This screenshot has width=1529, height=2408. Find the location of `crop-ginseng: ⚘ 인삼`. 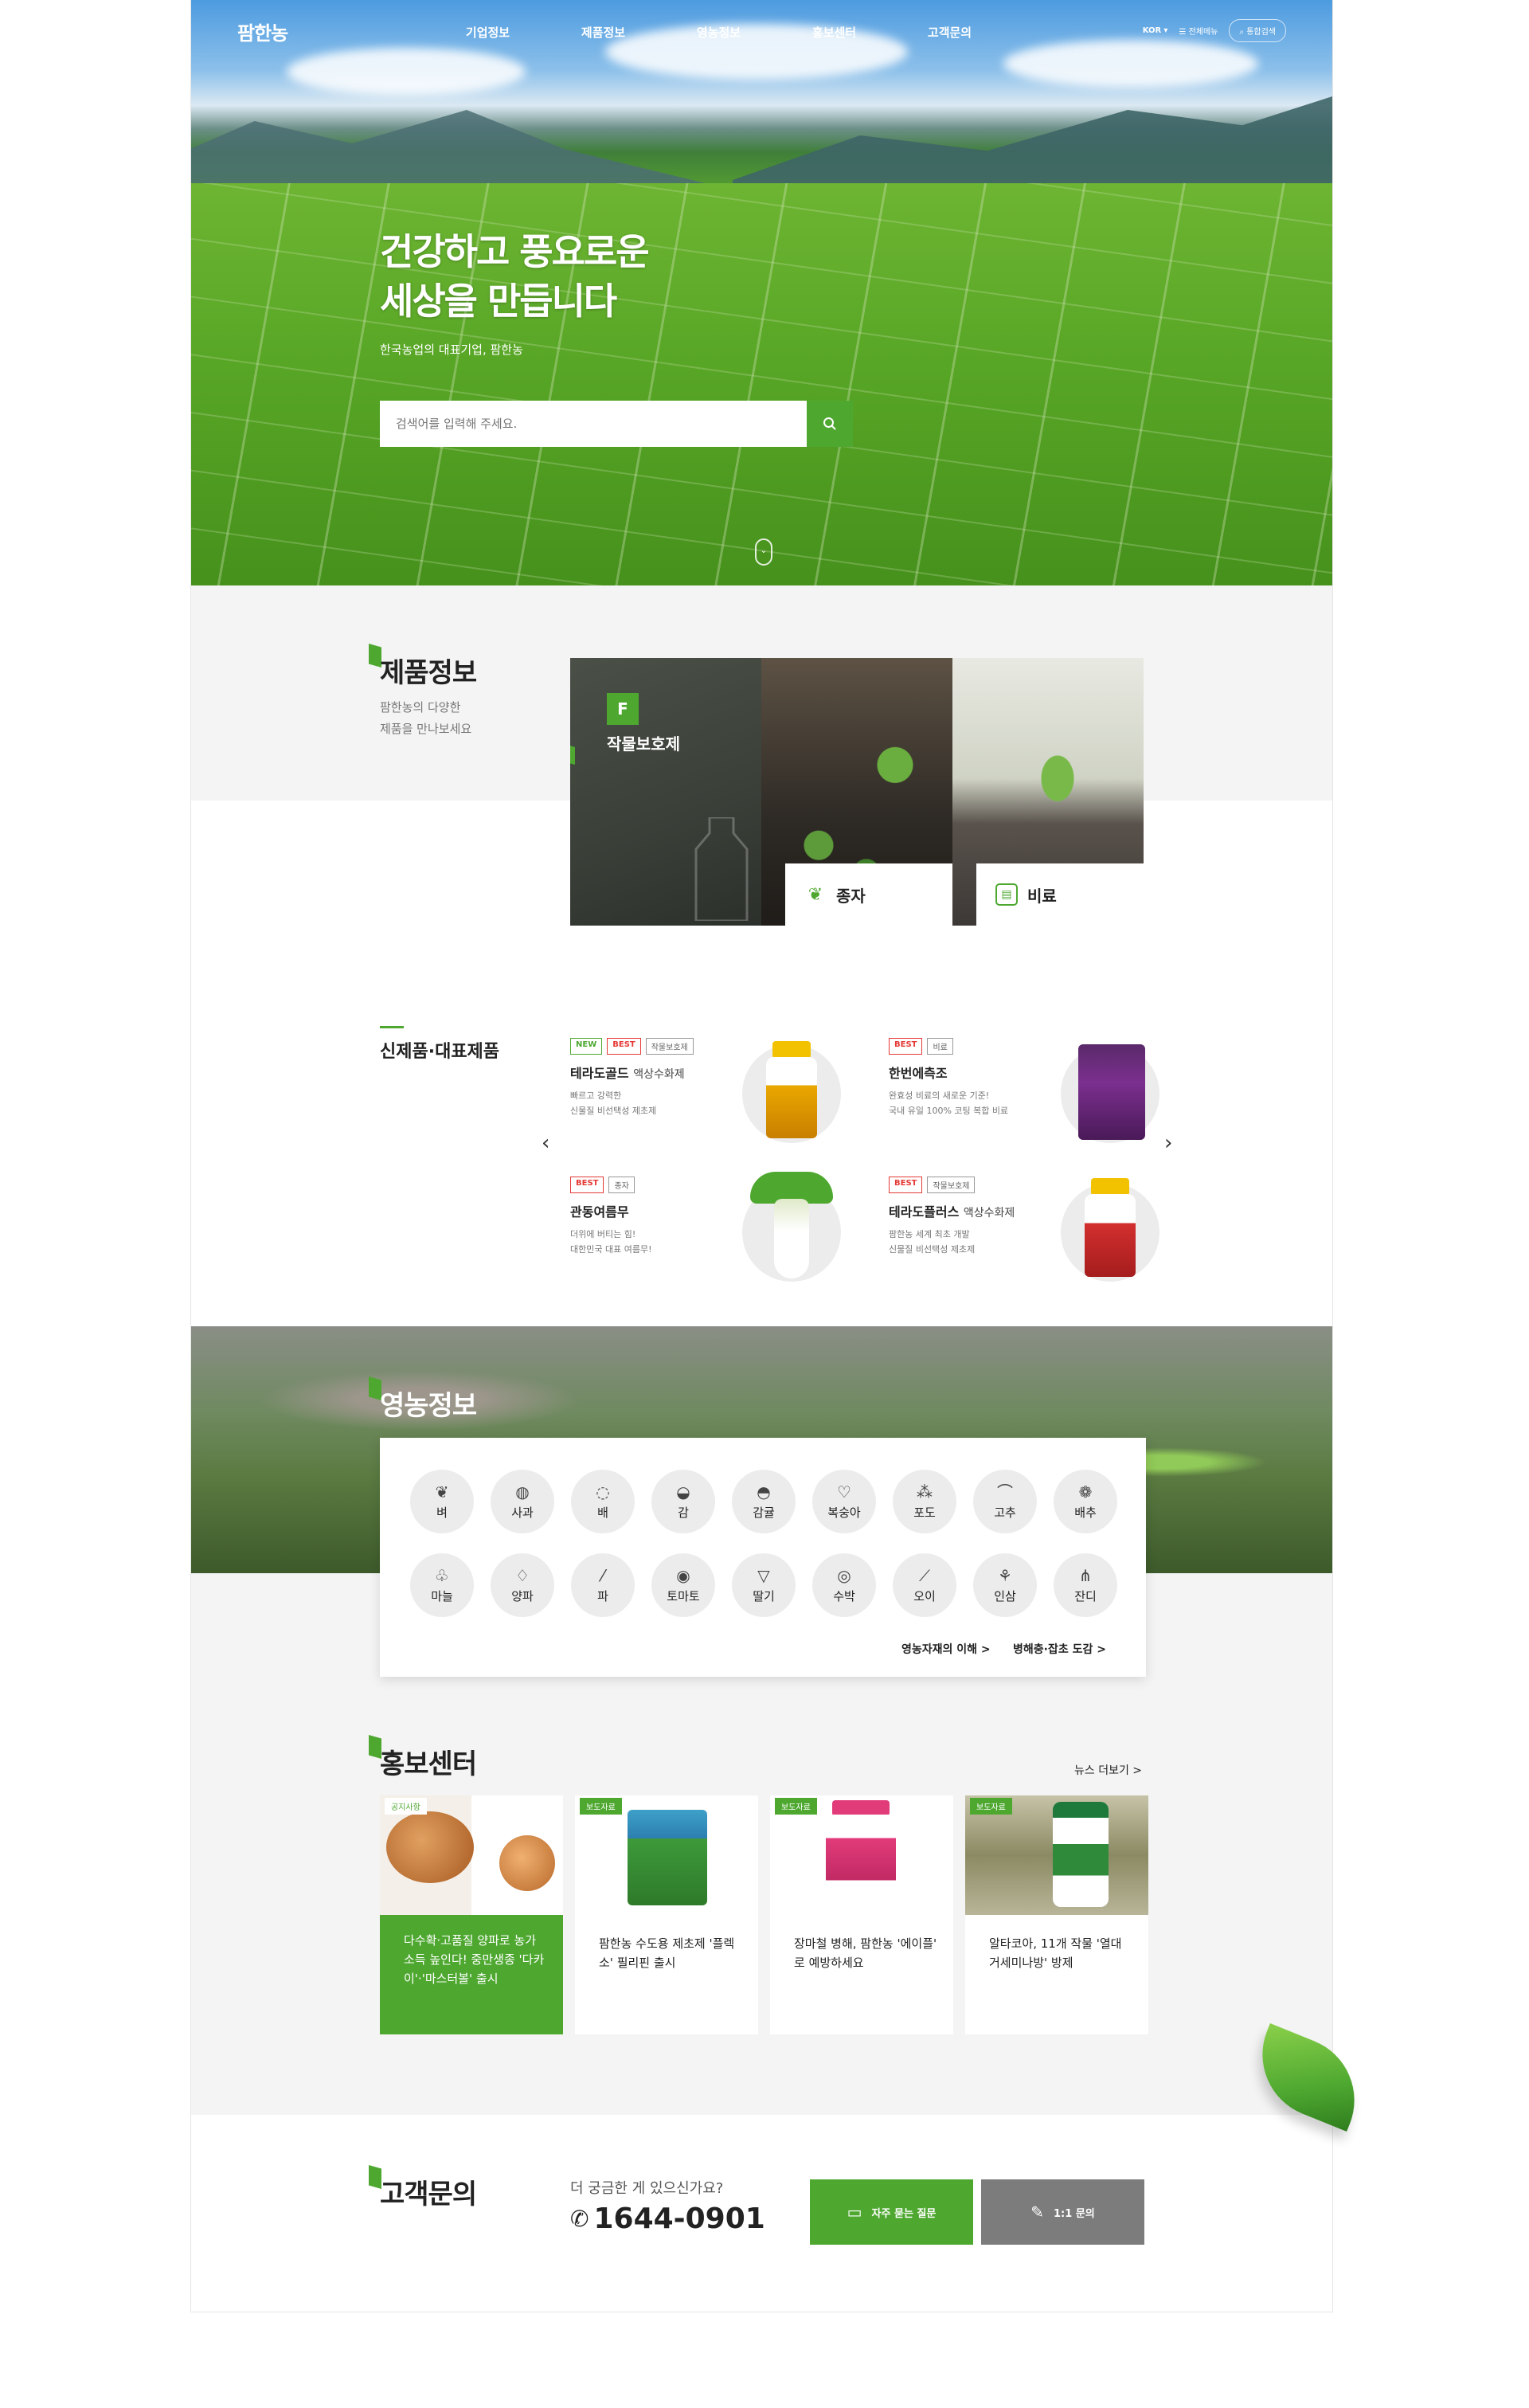

crop-ginseng: ⚘ 인삼 is located at coordinates (1005, 1585).